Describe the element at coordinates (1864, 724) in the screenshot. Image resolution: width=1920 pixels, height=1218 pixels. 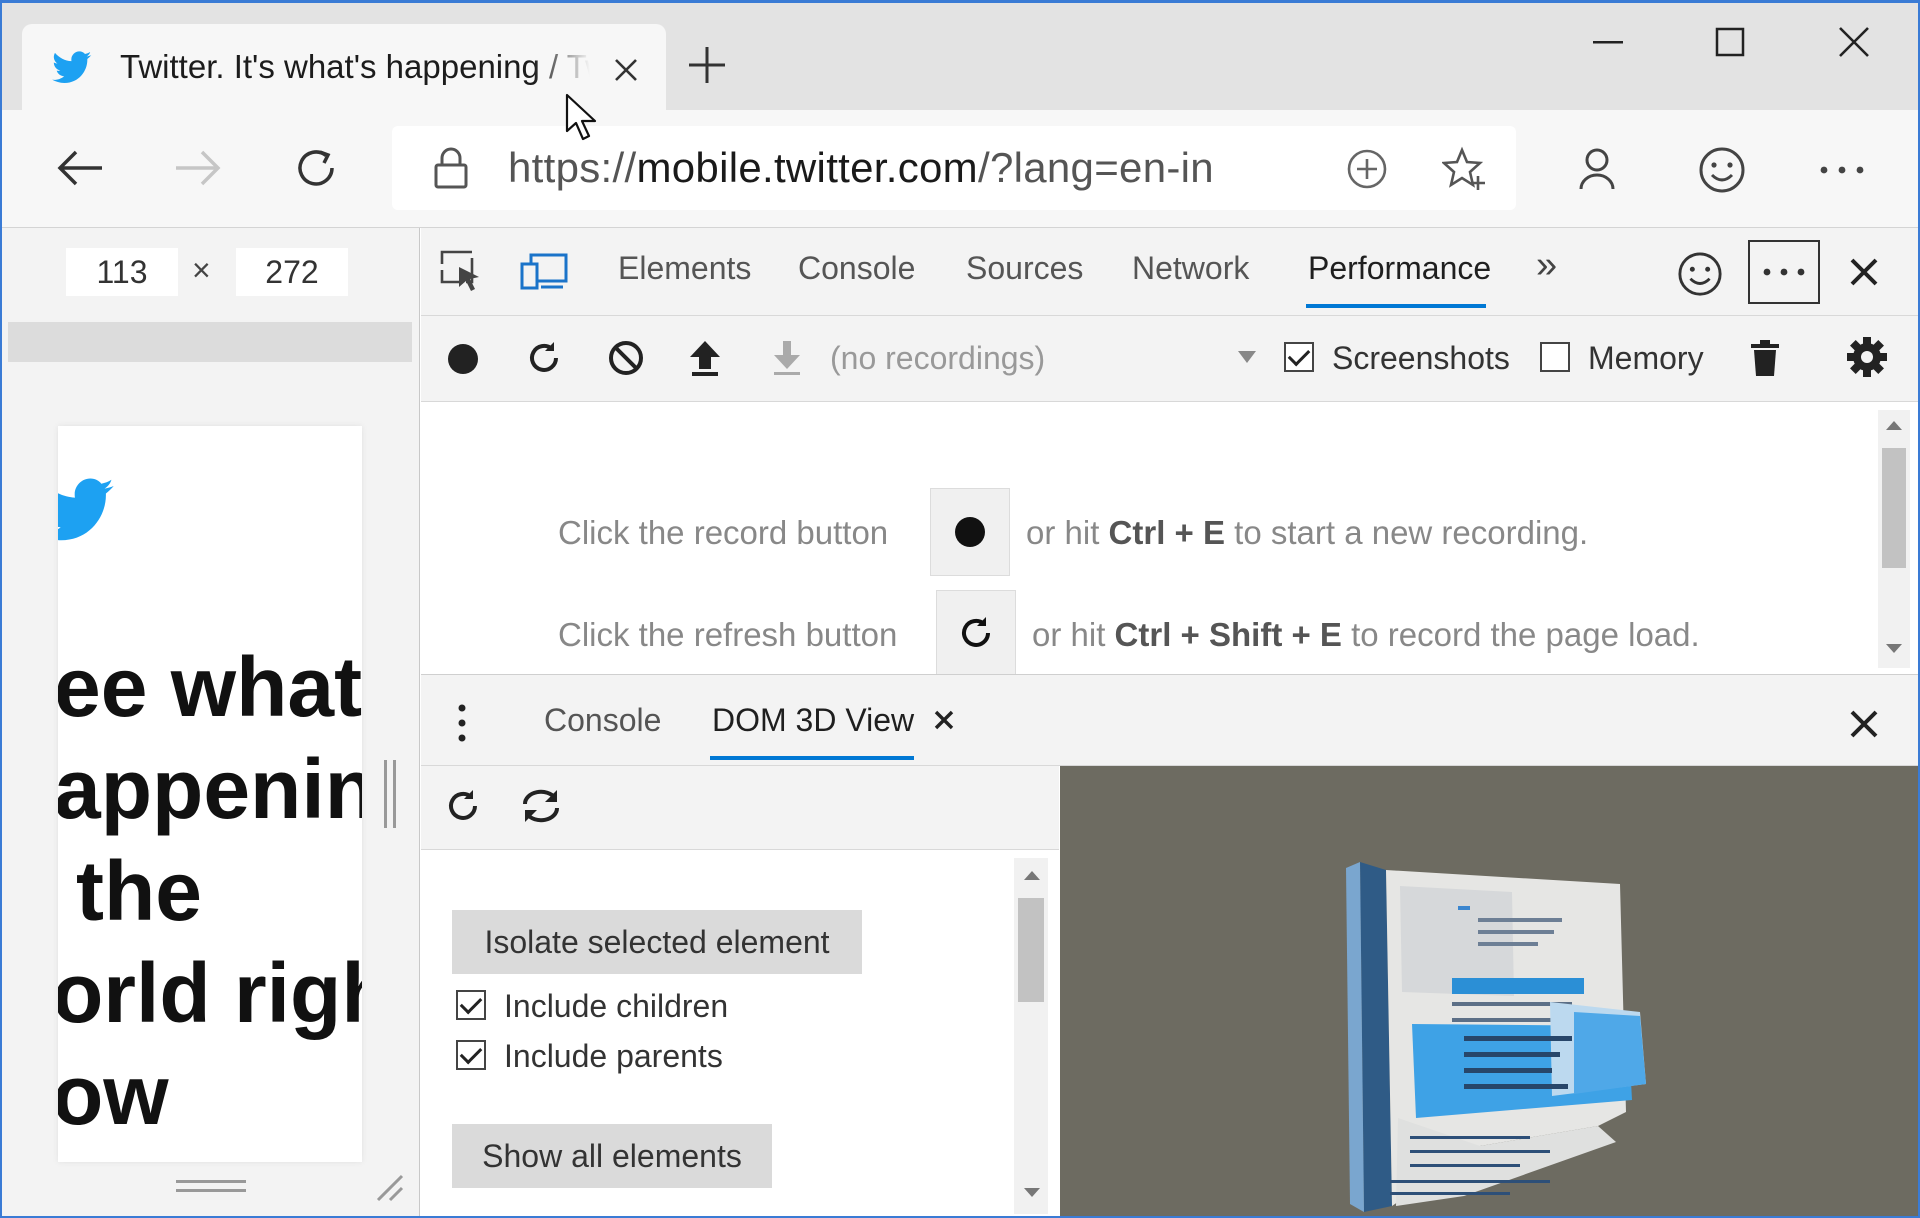
I see `close-drawer-icon` at that location.